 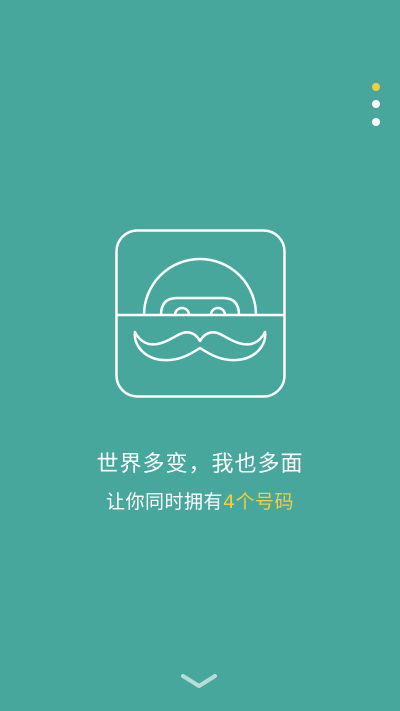 I want to click on app-logo, so click(x=200, y=313).